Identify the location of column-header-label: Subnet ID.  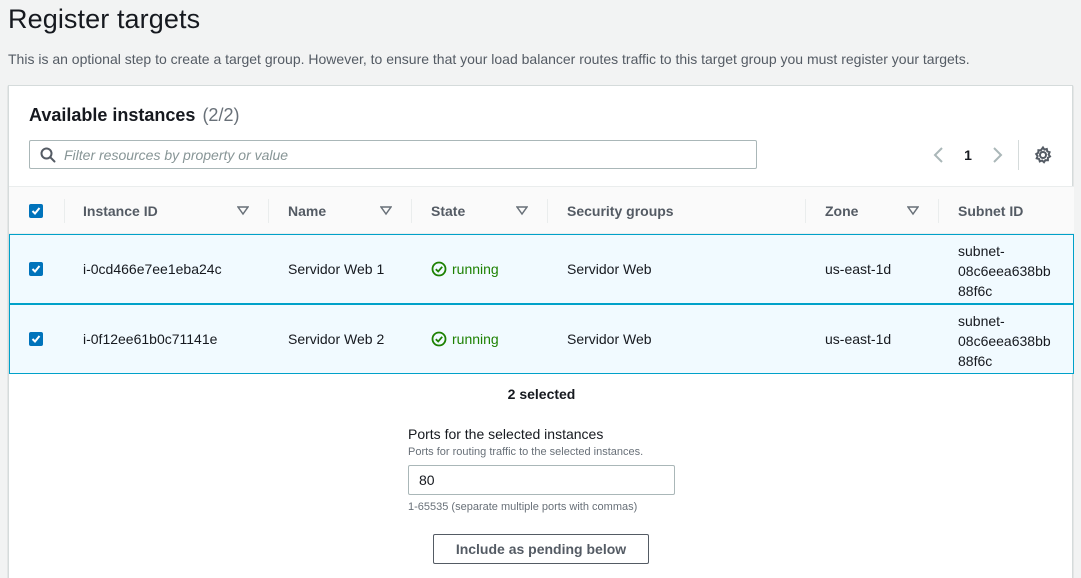
(991, 211).